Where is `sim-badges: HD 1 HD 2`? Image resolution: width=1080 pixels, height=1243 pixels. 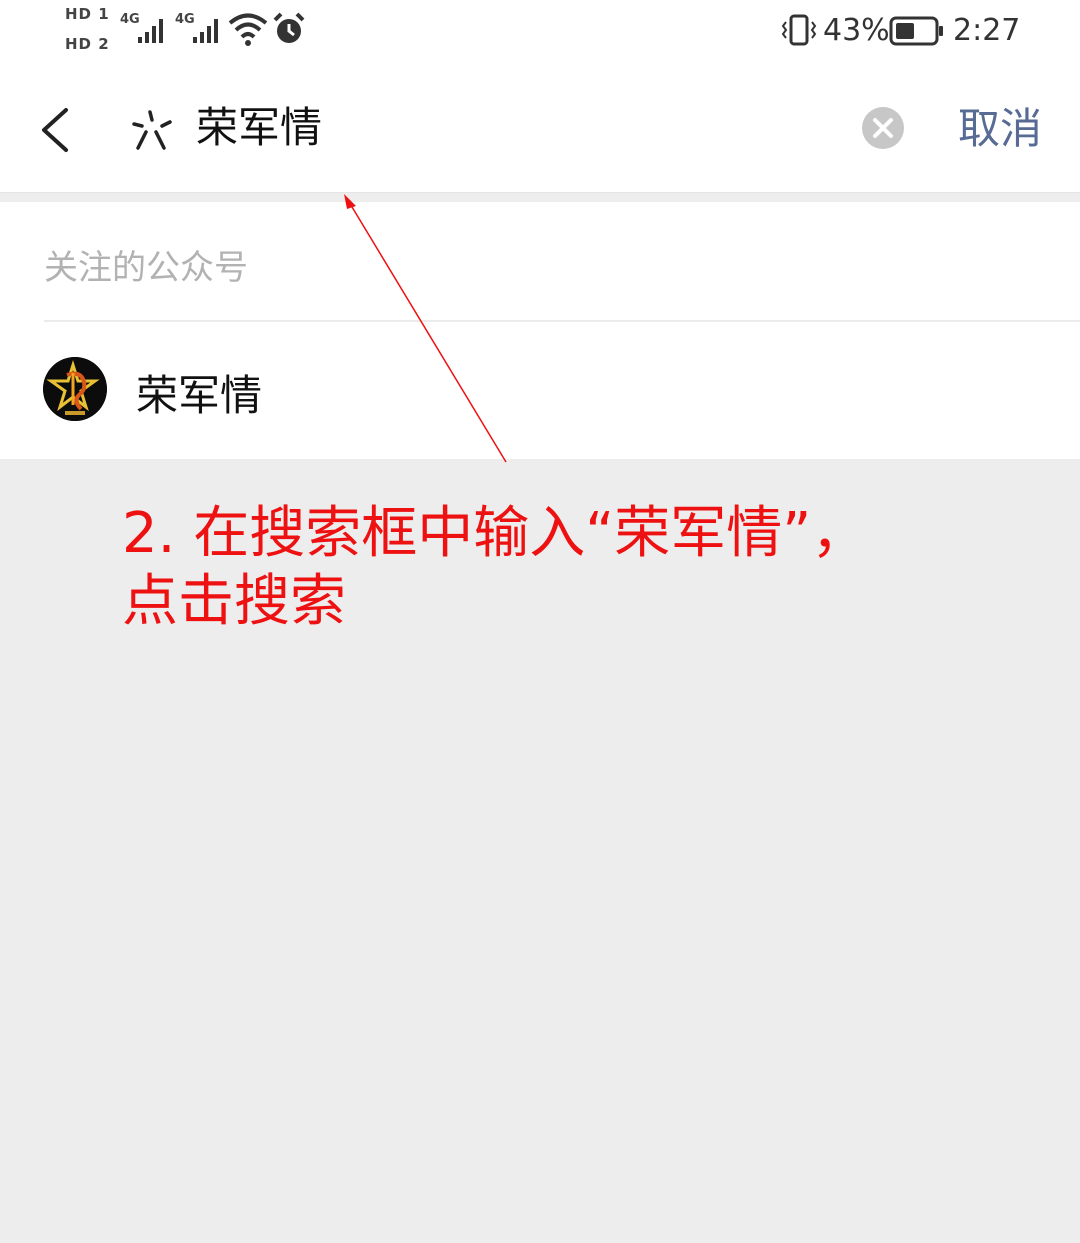
sim-badges: HD 1 HD 2 is located at coordinates (87, 36).